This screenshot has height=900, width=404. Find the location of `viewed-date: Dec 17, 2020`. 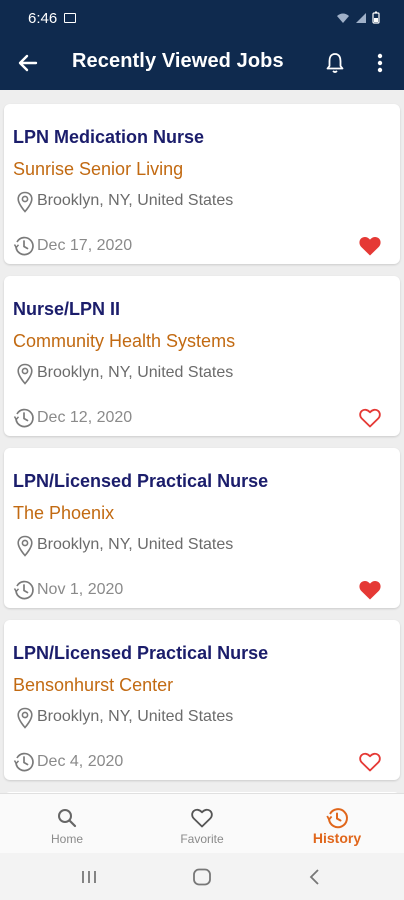

viewed-date: Dec 17, 2020 is located at coordinates (85, 245).